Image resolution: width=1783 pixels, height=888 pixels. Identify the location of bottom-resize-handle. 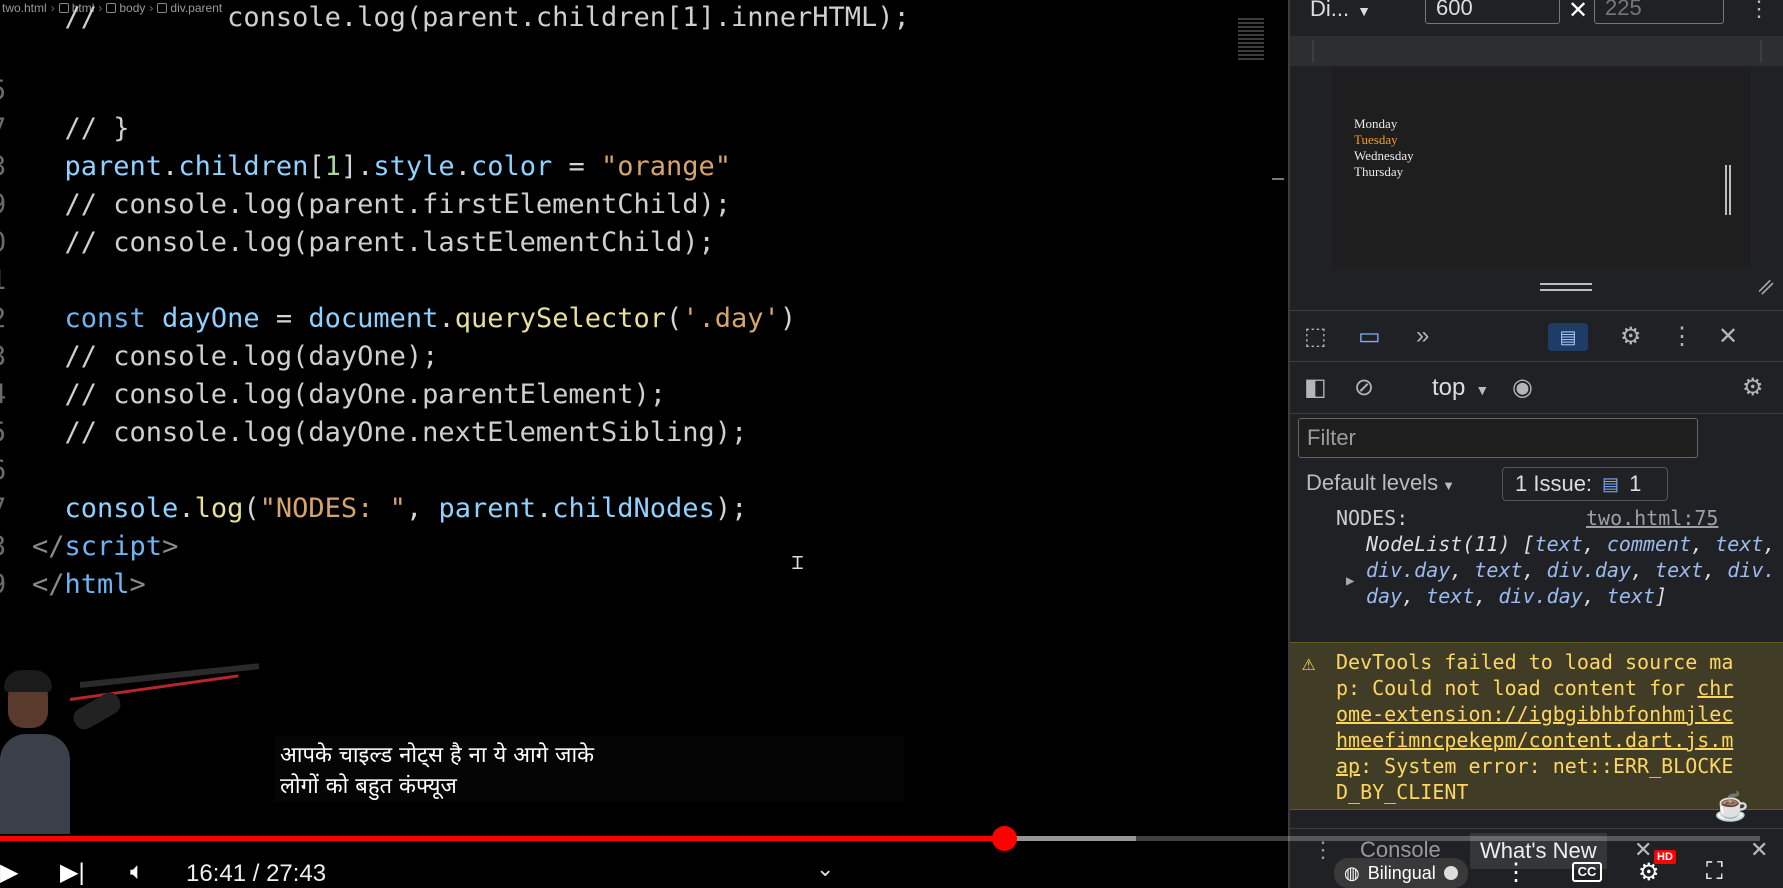
(1566, 287).